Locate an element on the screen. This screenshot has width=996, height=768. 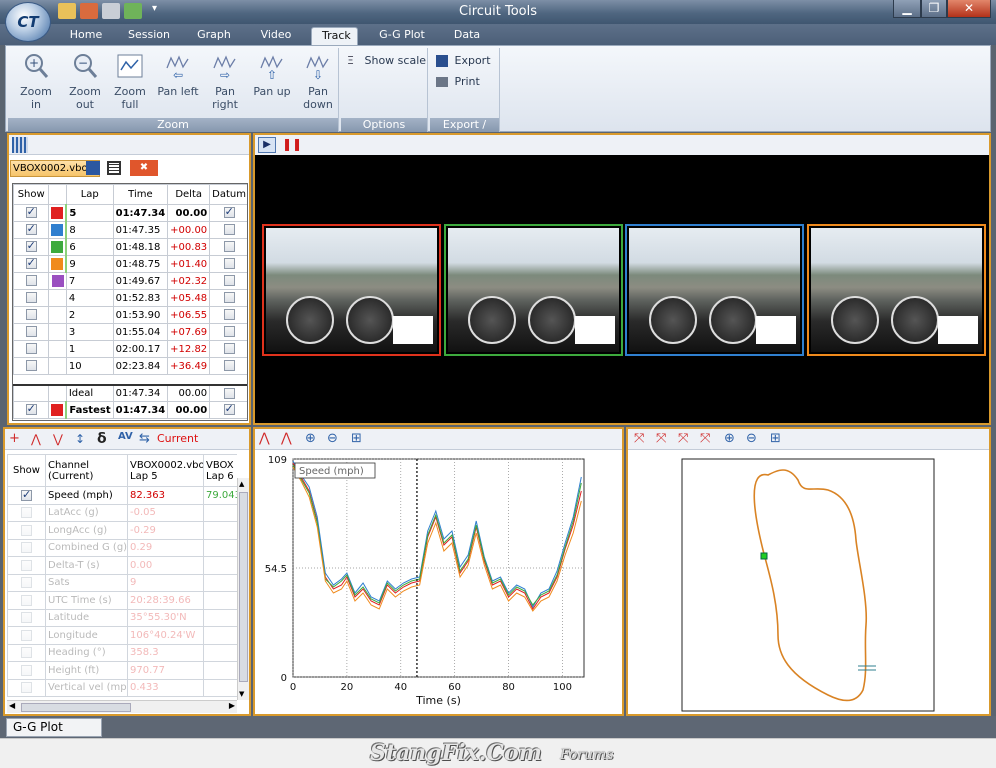
pan-right-button: ⇨ Pan right is located at coordinates (225, 81).